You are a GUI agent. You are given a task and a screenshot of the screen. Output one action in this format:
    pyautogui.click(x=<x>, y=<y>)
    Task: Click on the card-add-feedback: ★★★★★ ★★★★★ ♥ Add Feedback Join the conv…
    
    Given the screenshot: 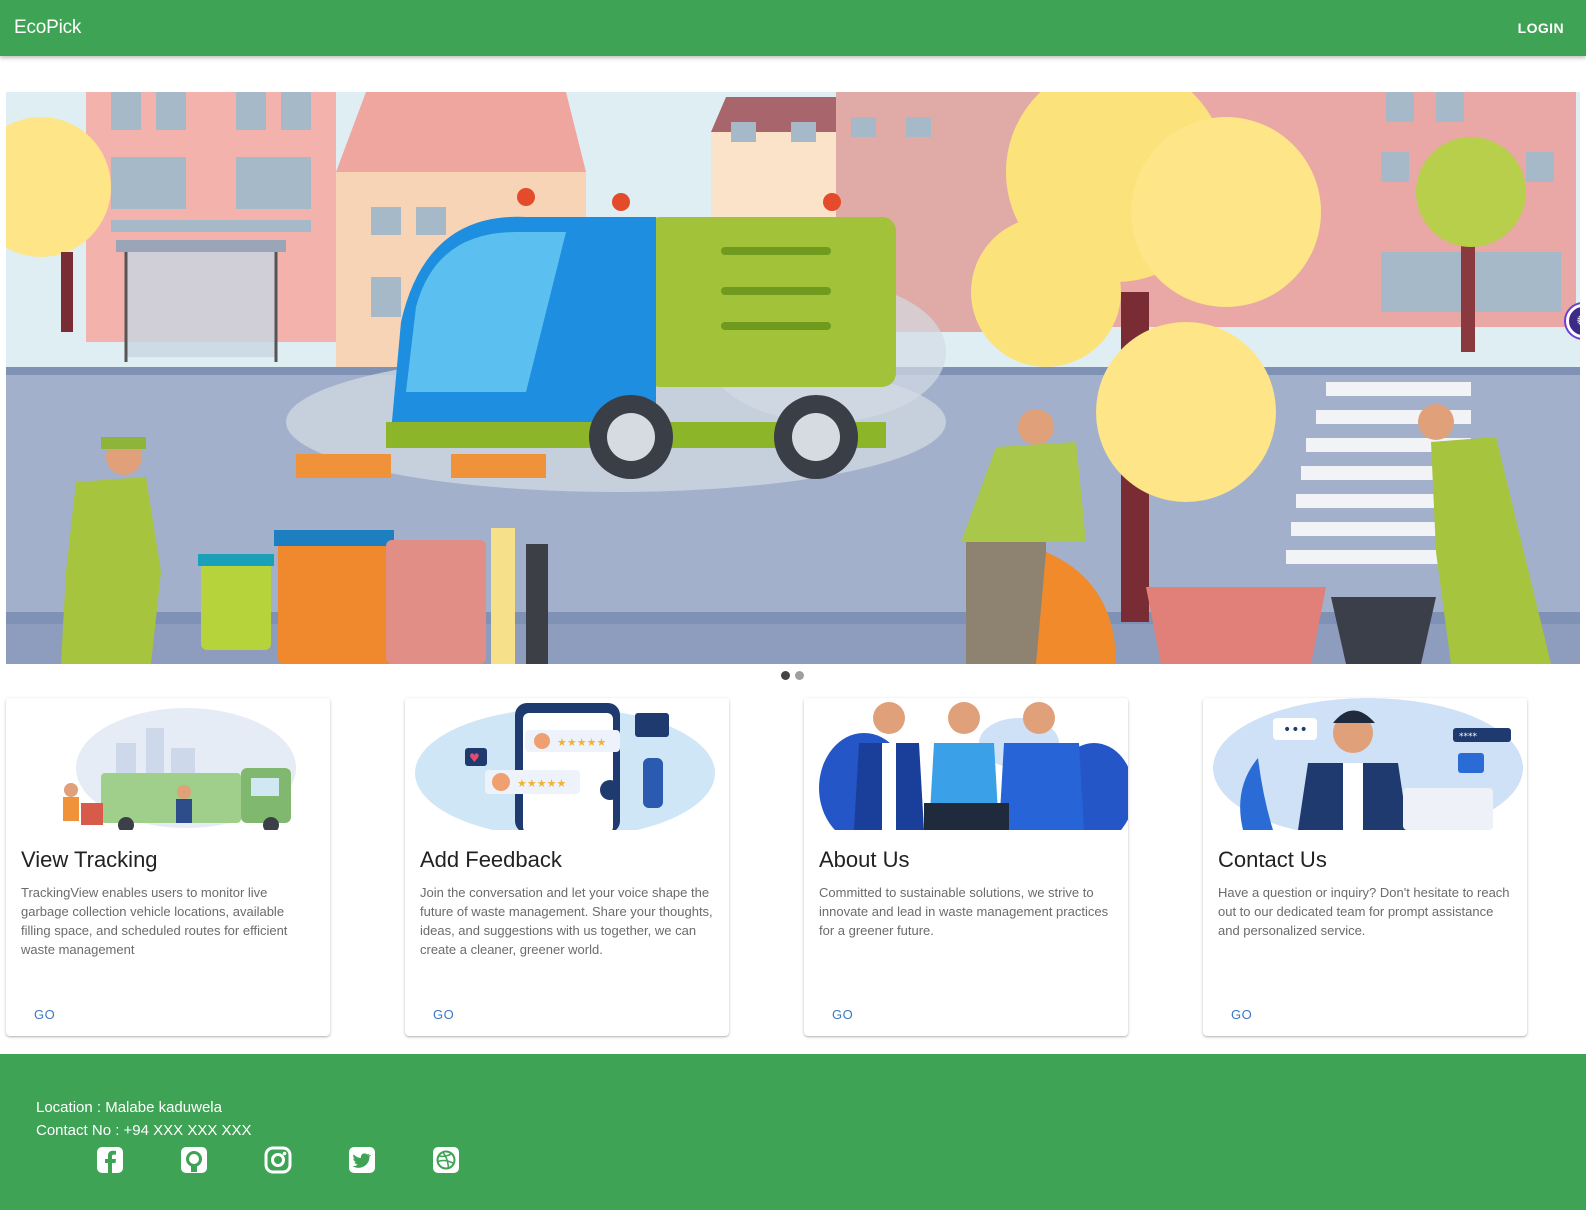 What is the action you would take?
    pyautogui.click(x=567, y=867)
    